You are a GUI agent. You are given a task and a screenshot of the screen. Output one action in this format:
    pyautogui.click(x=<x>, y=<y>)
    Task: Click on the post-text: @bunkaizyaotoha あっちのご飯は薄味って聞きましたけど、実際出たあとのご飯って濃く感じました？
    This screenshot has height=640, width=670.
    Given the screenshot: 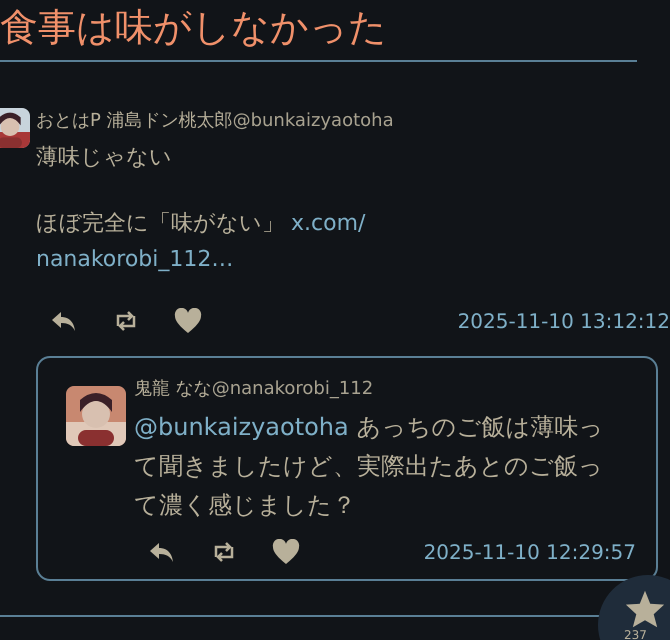 What is the action you would take?
    pyautogui.click(x=369, y=466)
    